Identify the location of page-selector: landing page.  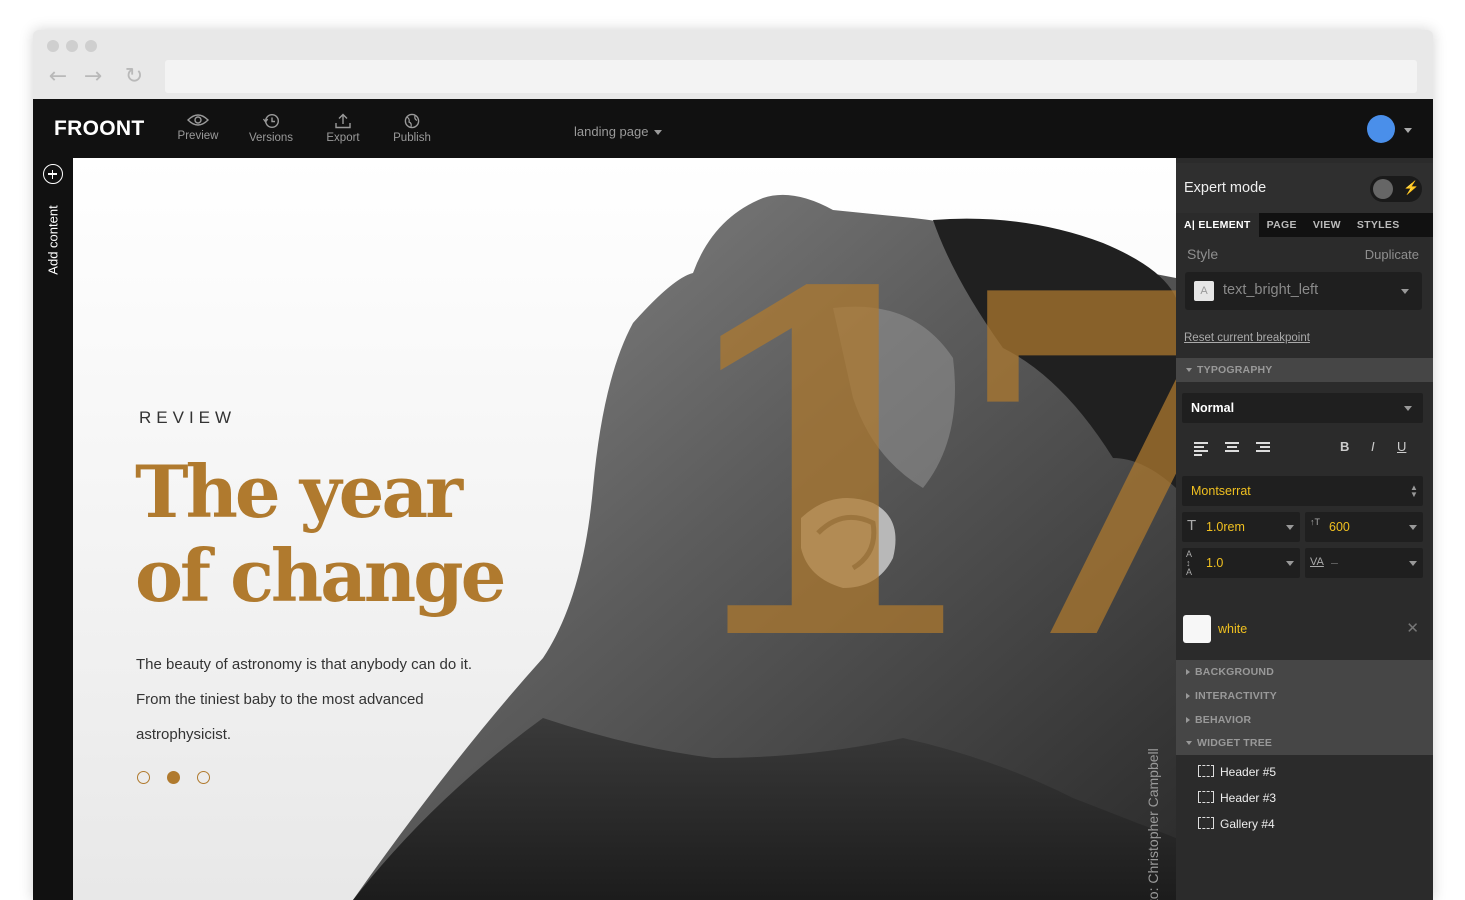
(618, 131).